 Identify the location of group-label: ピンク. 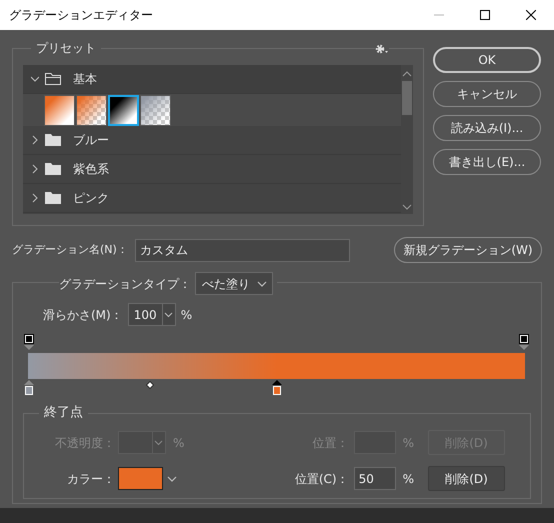
(91, 198).